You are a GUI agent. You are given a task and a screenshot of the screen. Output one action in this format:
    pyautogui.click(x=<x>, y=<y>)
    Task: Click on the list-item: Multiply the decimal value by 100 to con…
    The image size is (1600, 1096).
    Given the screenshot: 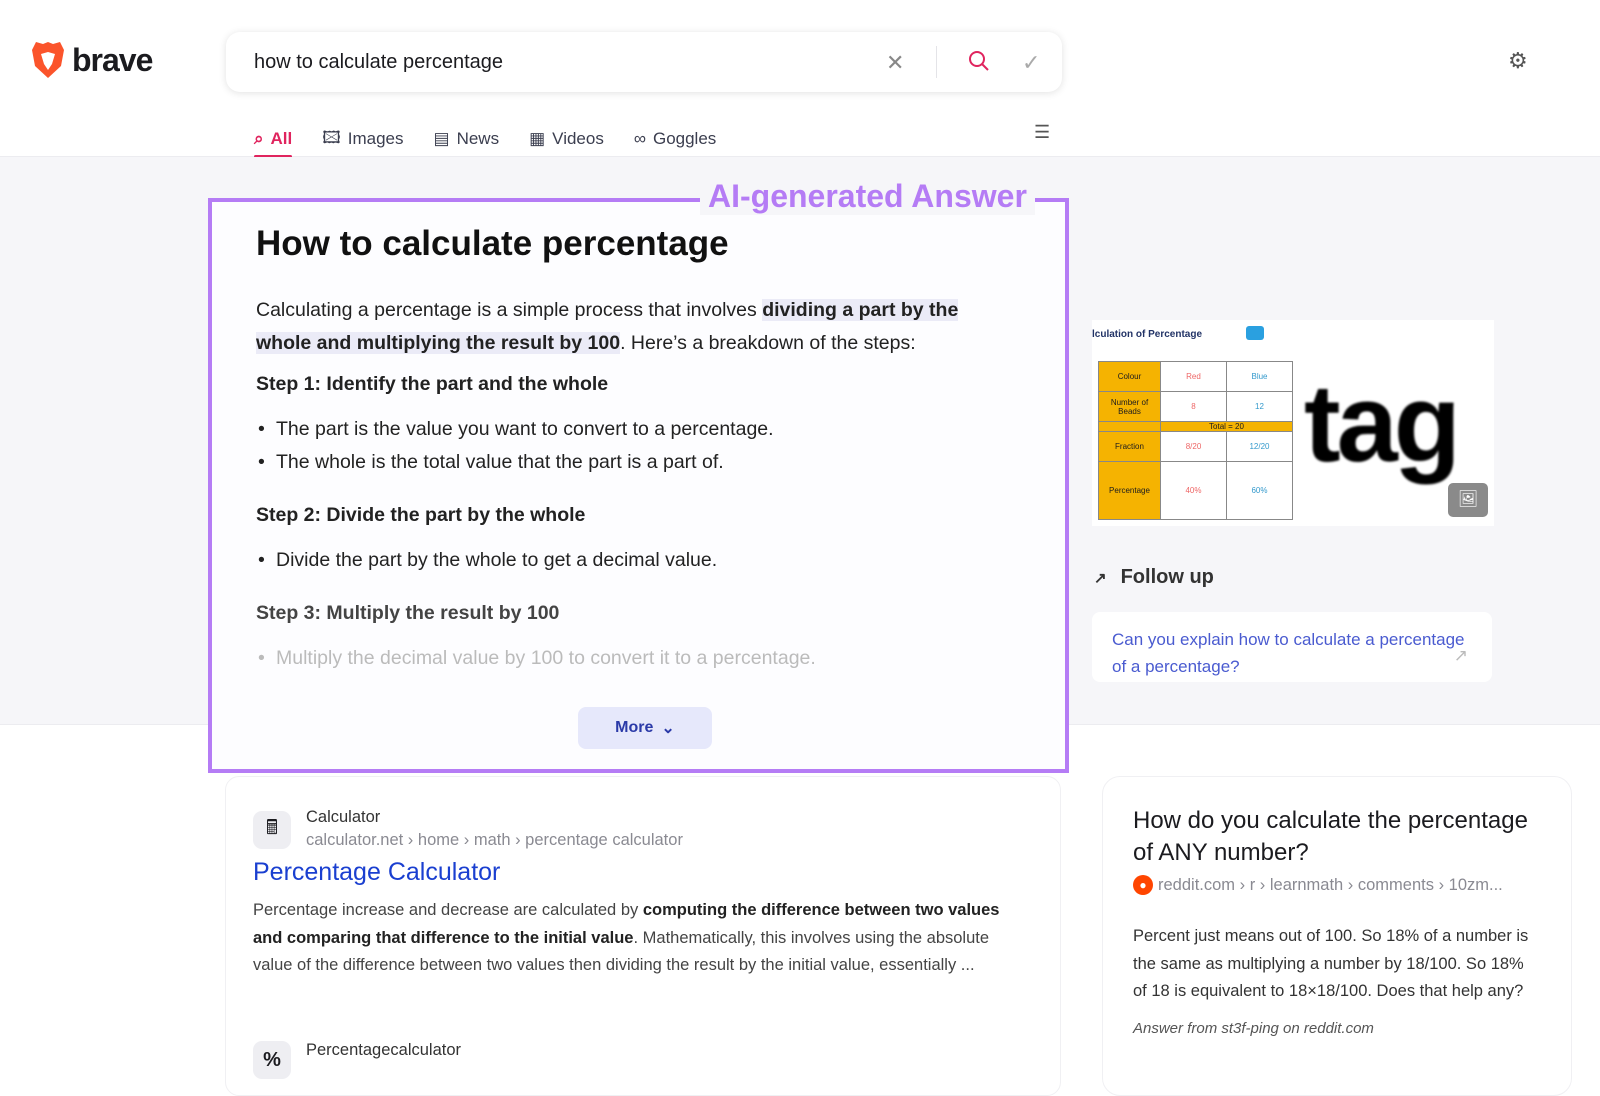 What is the action you would take?
    pyautogui.click(x=636, y=658)
    